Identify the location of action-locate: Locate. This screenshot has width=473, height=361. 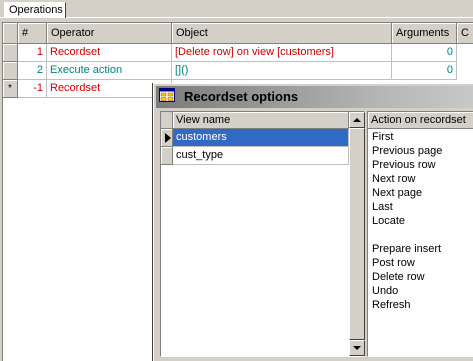
(420, 221).